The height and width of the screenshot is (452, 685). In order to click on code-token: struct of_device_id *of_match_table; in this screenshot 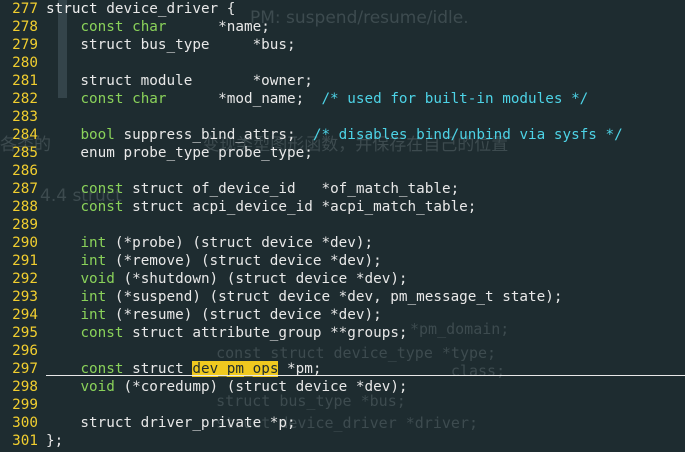, I will do `click(291, 189)`.